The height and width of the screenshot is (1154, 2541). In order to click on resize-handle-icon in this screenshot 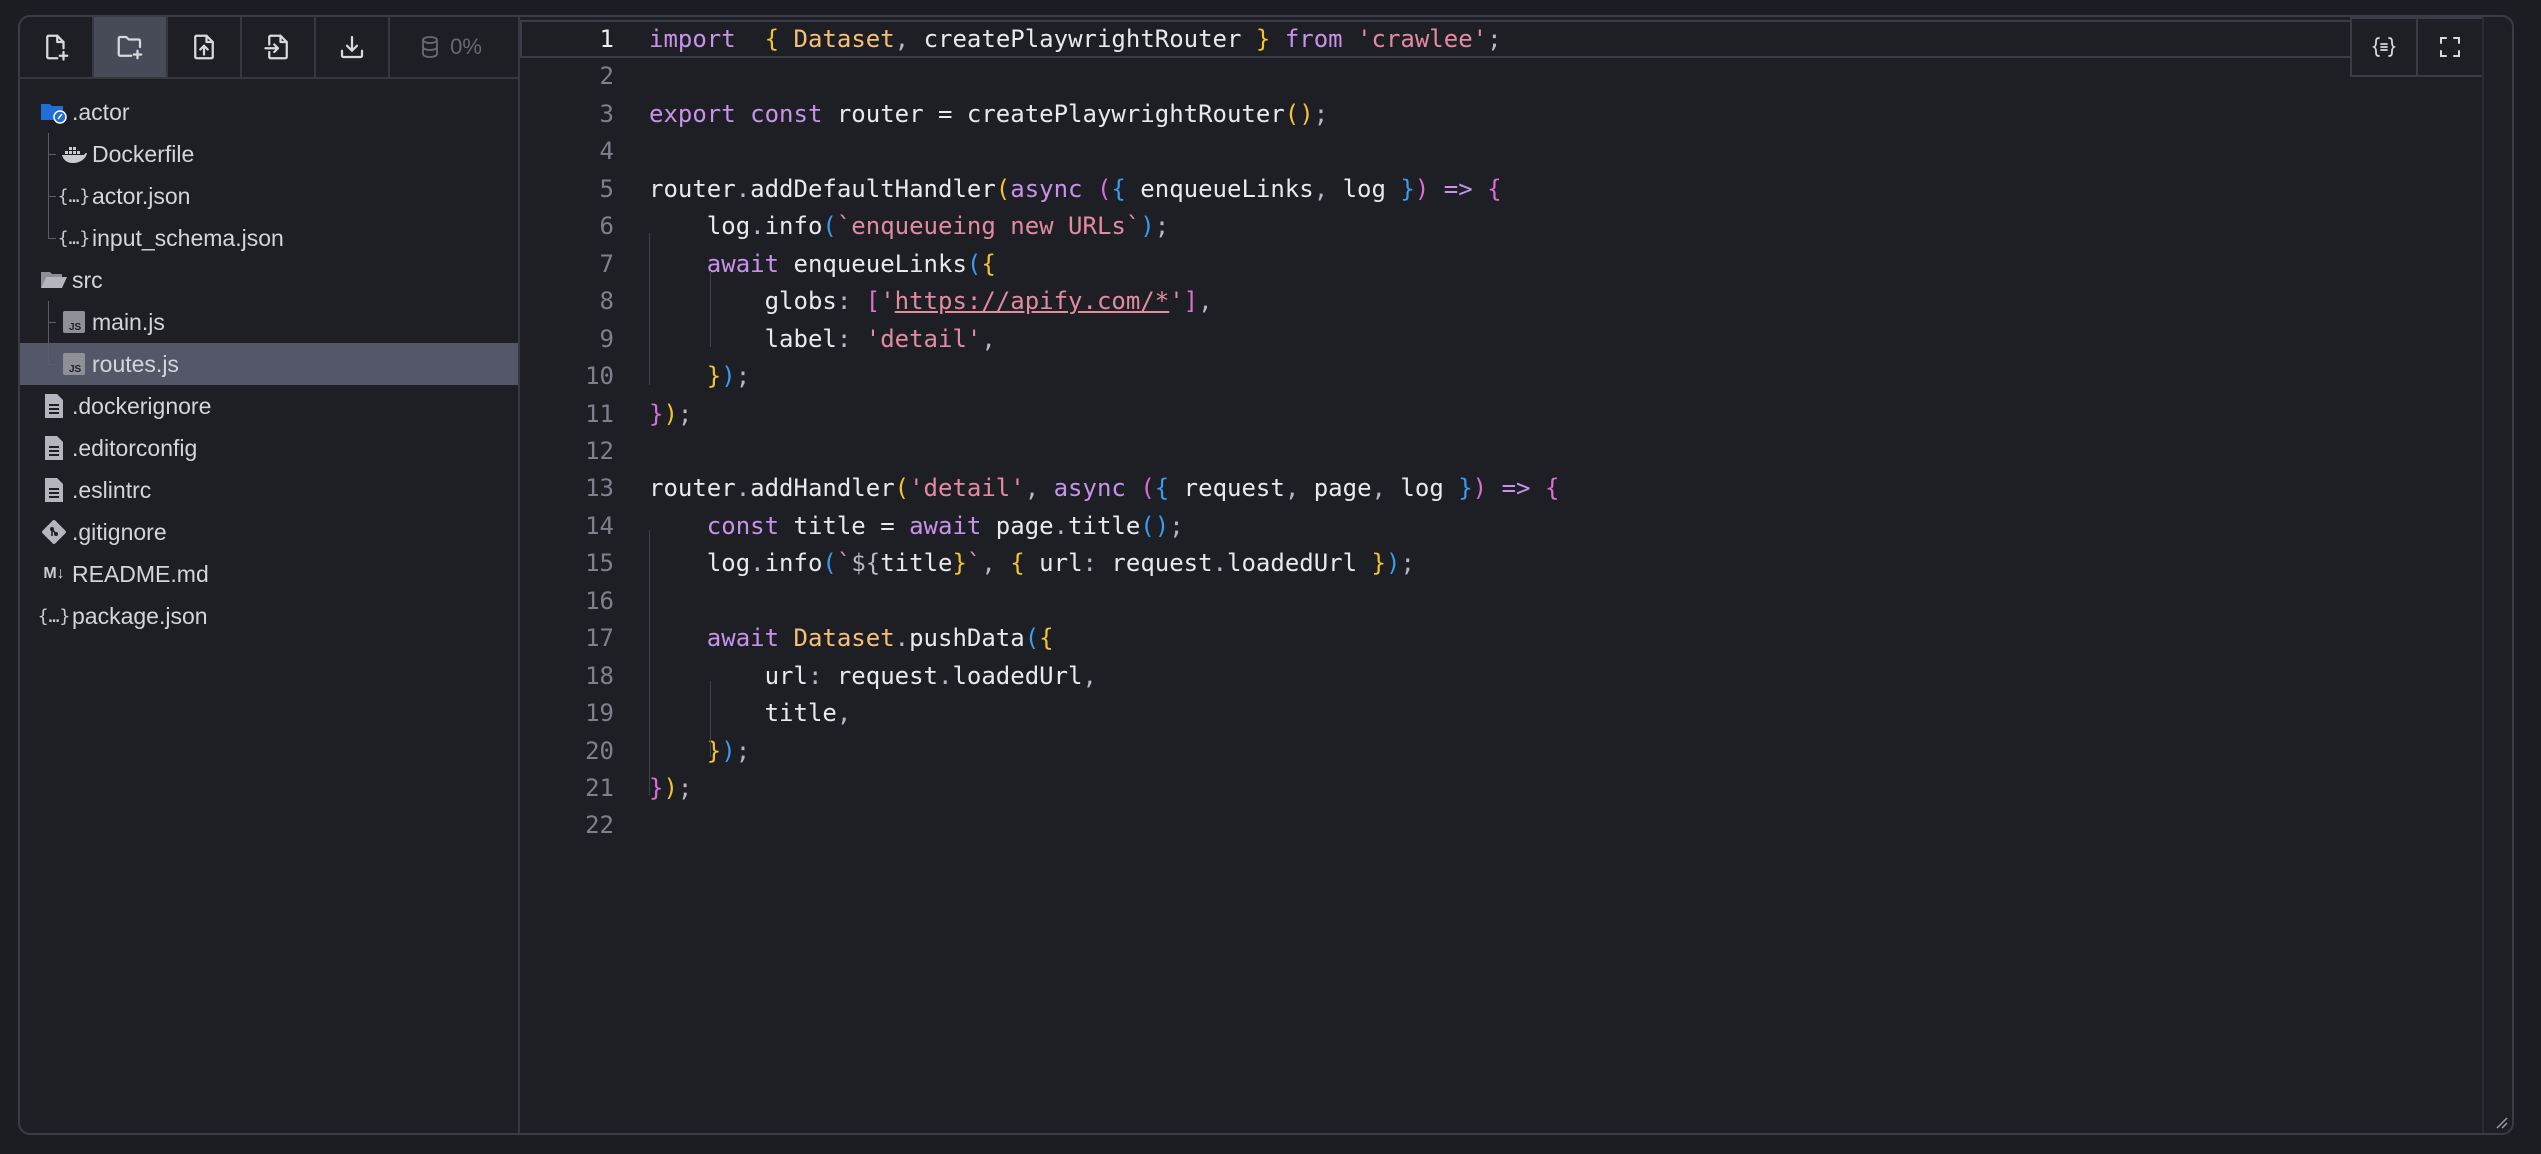, I will do `click(2501, 1122)`.